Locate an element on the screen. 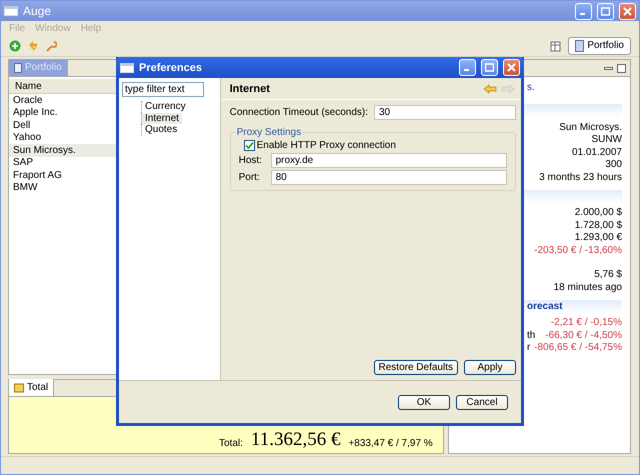 The height and width of the screenshot is (475, 640). open-perspective-icon is located at coordinates (556, 46).